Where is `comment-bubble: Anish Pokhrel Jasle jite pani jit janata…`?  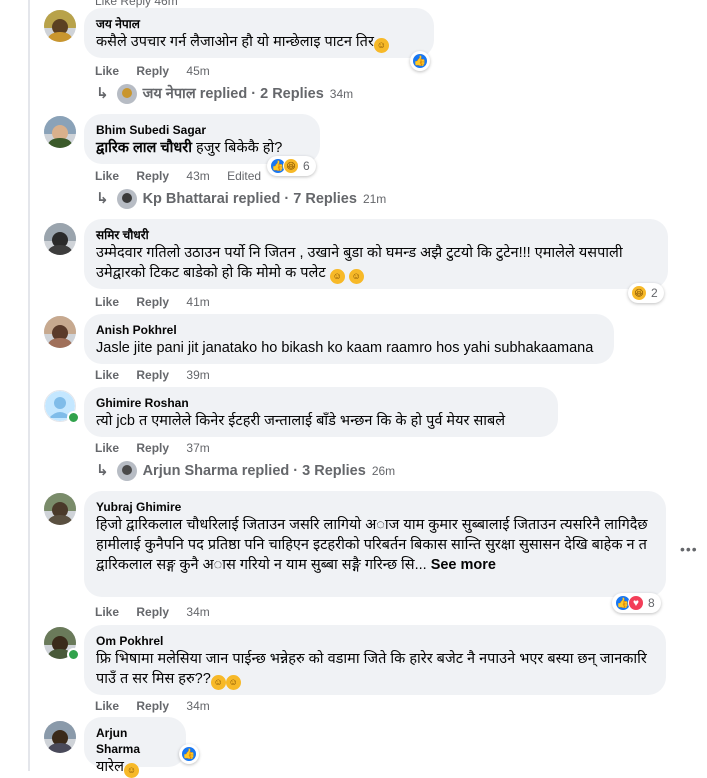
comment-bubble: Anish Pokhrel Jasle jite pani jit janata… is located at coordinates (349, 339).